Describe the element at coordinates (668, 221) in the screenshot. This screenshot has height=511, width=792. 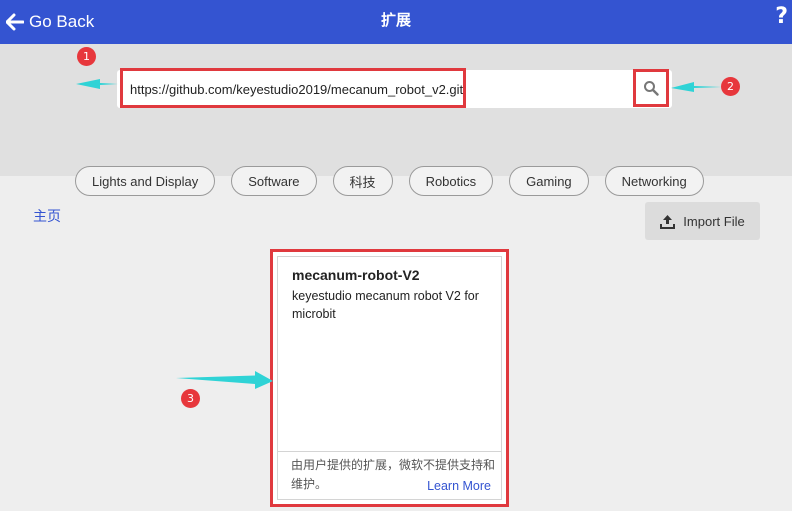
I see `upload-icon` at that location.